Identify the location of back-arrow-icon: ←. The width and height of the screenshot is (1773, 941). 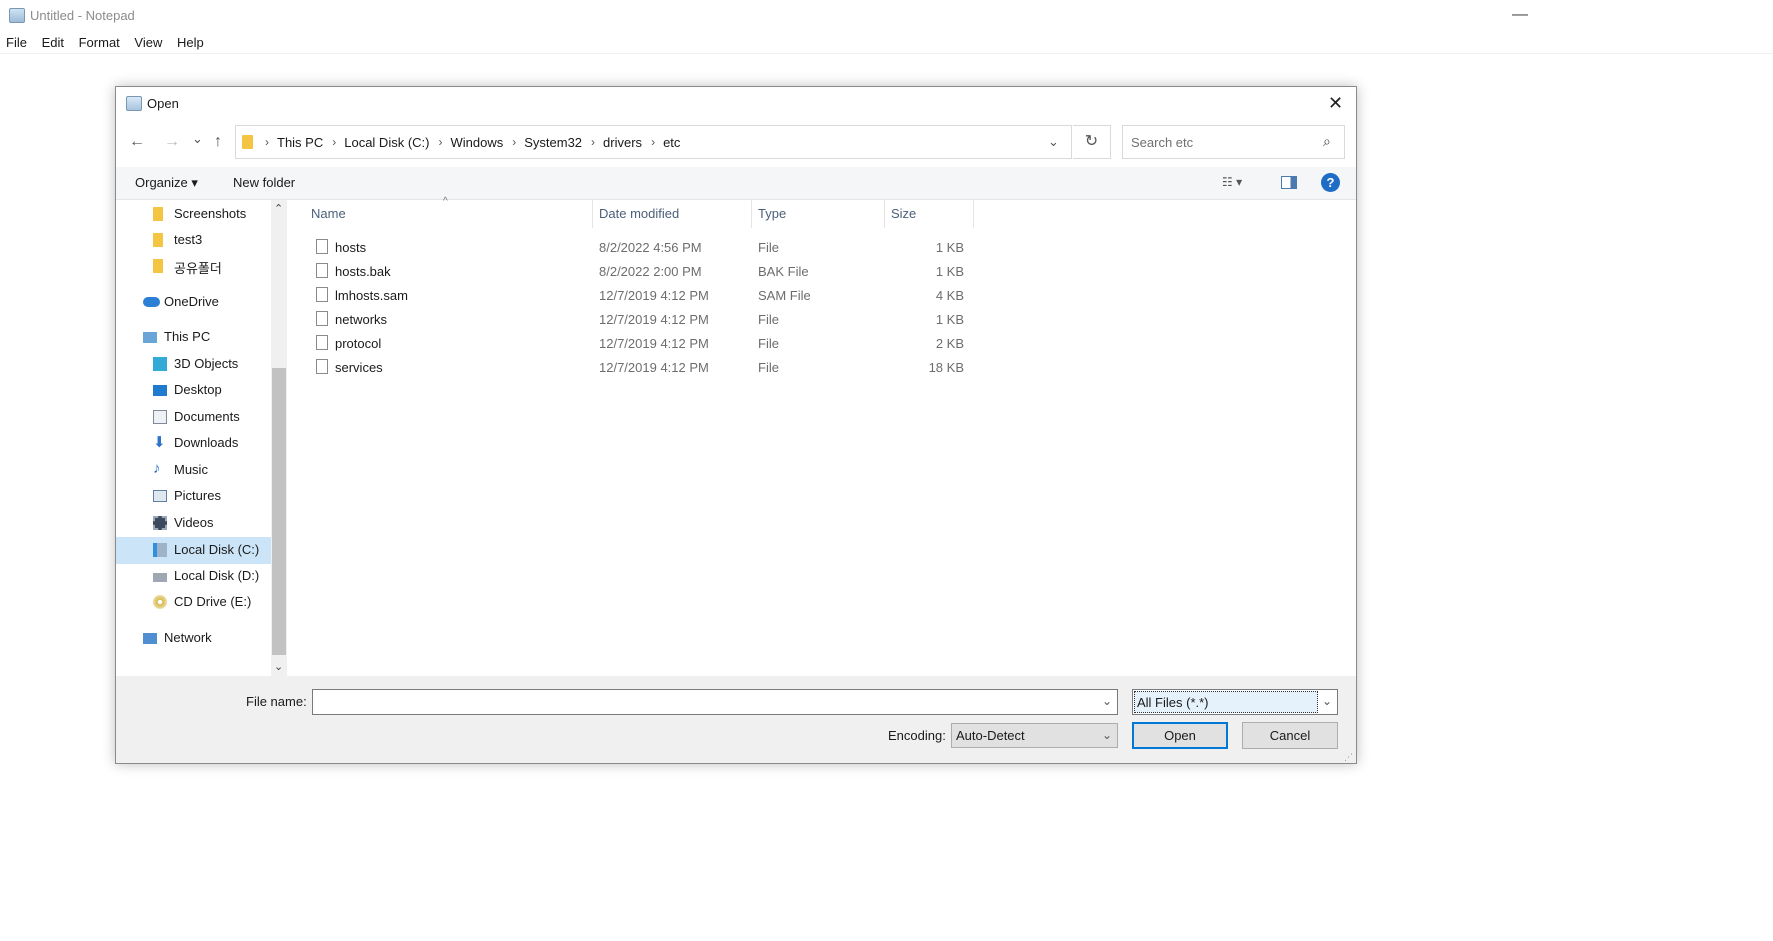
(137, 142).